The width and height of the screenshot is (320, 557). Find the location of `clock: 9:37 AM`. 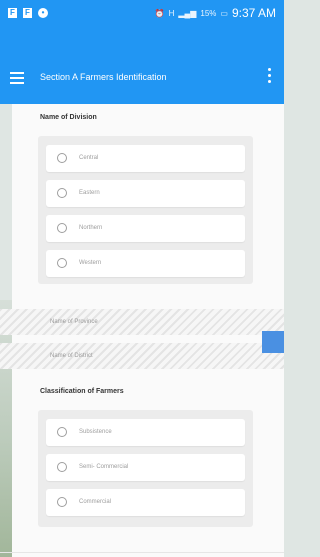

clock: 9:37 AM is located at coordinates (253, 13).